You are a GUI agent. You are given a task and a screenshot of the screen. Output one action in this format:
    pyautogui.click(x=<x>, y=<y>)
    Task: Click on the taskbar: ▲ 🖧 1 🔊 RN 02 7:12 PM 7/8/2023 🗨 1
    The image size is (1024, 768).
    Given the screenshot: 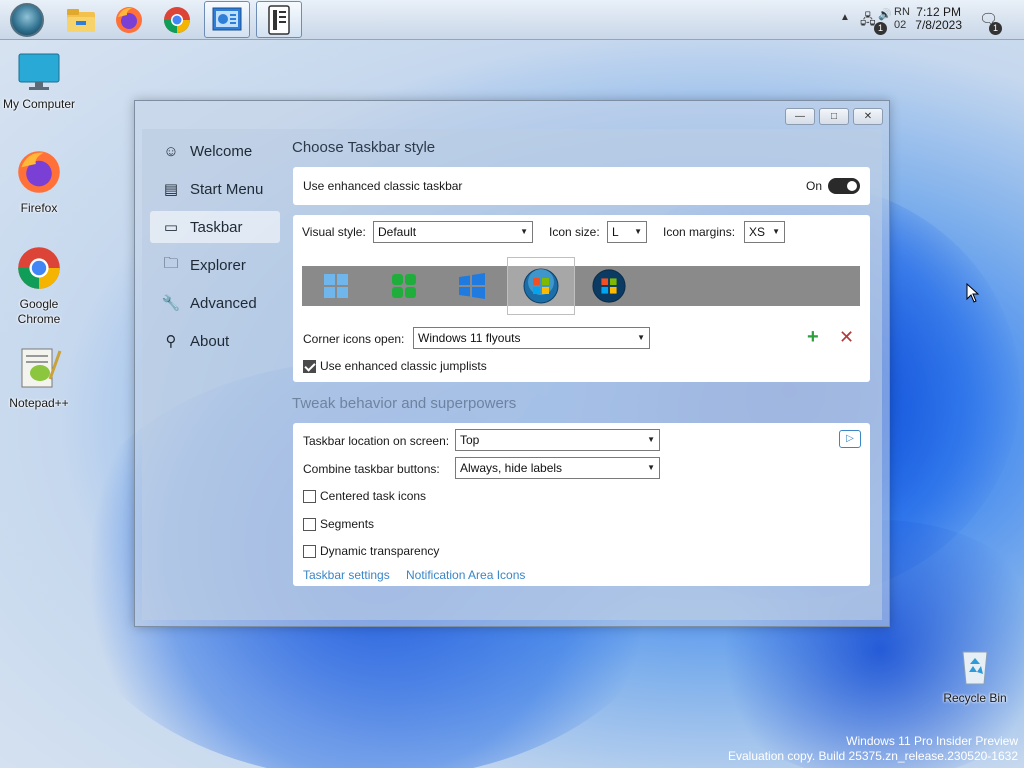 What is the action you would take?
    pyautogui.click(x=512, y=20)
    